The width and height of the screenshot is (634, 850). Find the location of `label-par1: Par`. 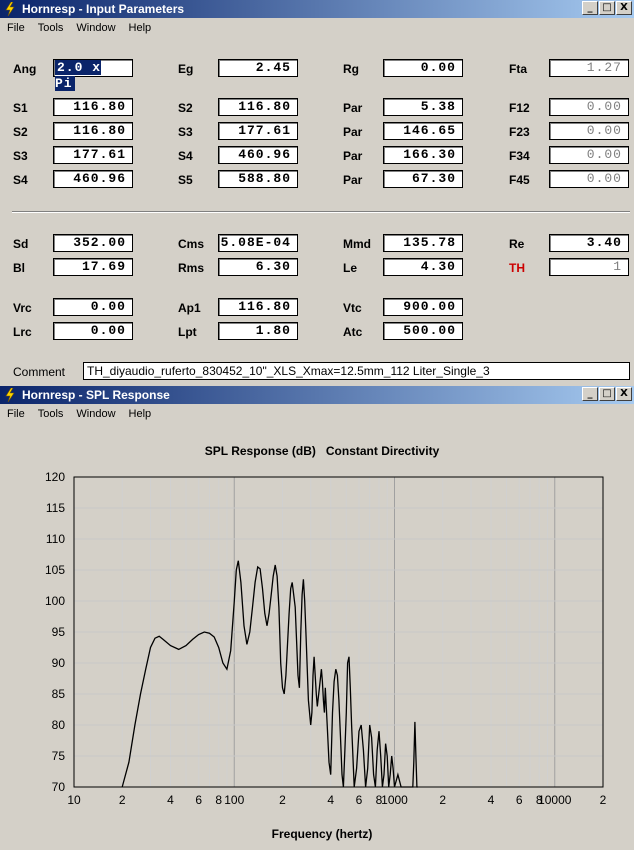

label-par1: Par is located at coordinates (353, 108).